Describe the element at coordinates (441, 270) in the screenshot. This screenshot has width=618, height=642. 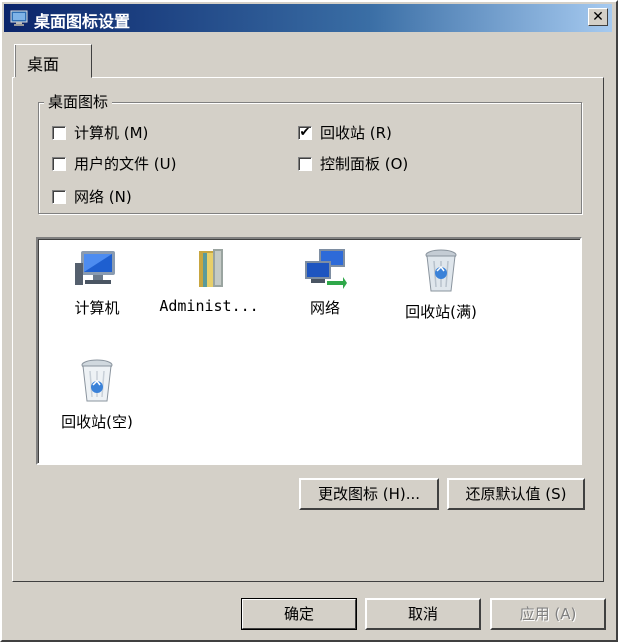
I see `recycle-bin-full-icon` at that location.